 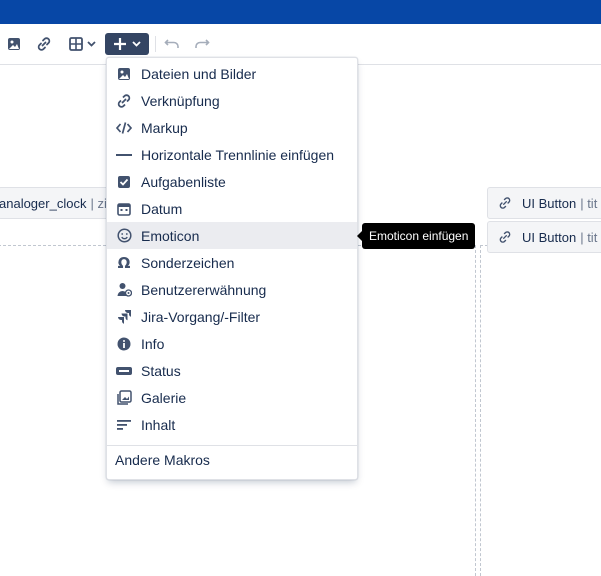 What do you see at coordinates (232, 397) in the screenshot?
I see `menu-item-gallery: Galerie` at bounding box center [232, 397].